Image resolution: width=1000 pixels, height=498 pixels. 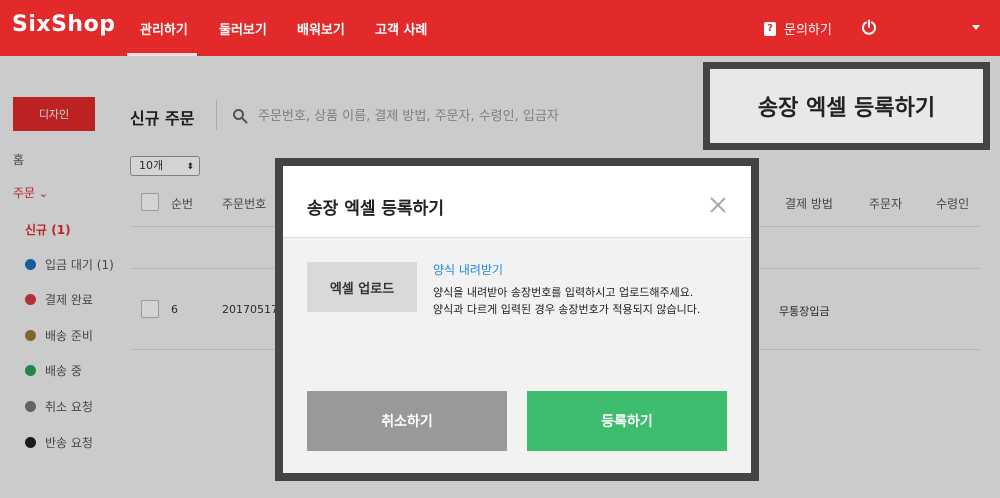 What do you see at coordinates (869, 27) in the screenshot?
I see `power-icon` at bounding box center [869, 27].